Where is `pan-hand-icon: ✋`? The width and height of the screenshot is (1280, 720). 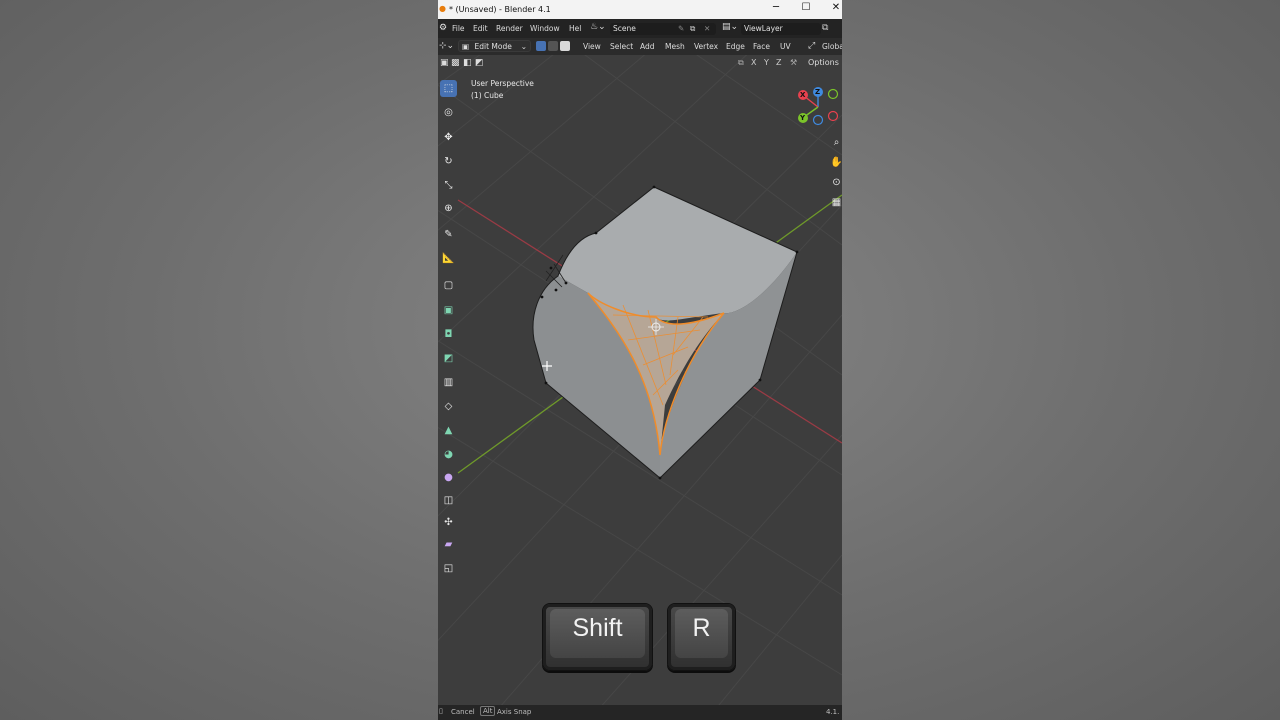 pan-hand-icon: ✋ is located at coordinates (836, 162).